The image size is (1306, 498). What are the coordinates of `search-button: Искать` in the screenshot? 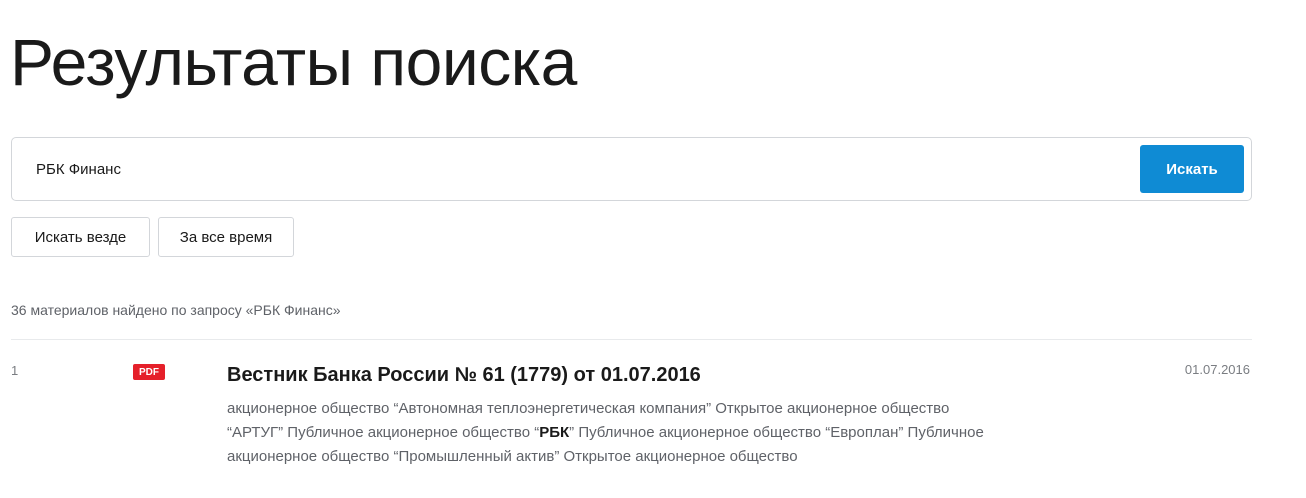 It's located at (1192, 169).